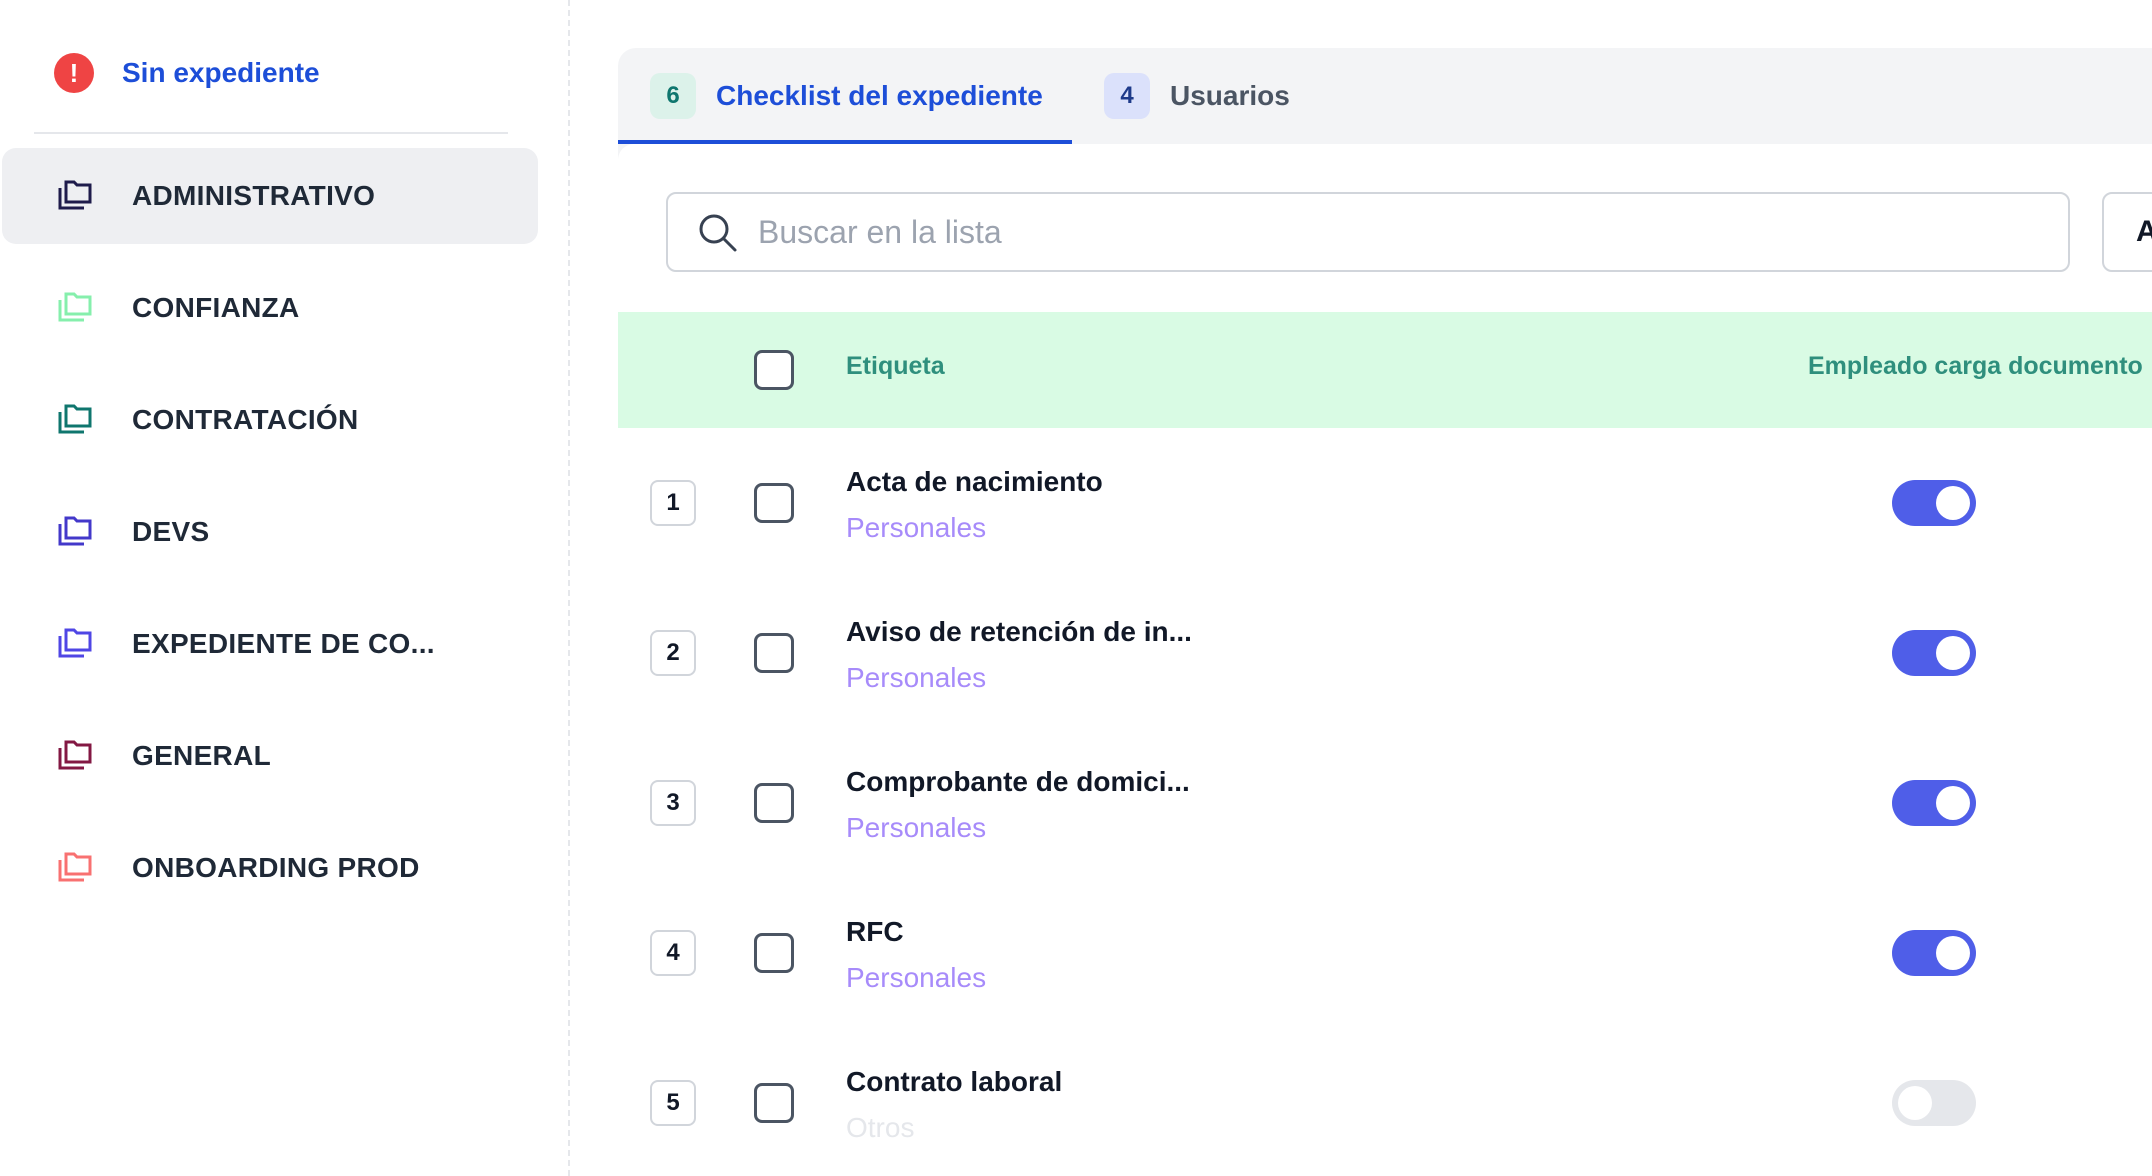 Image resolution: width=2152 pixels, height=1176 pixels. Describe the element at coordinates (1975, 366) in the screenshot. I see `column-header-employee-upload: Empleado carga documento` at that location.